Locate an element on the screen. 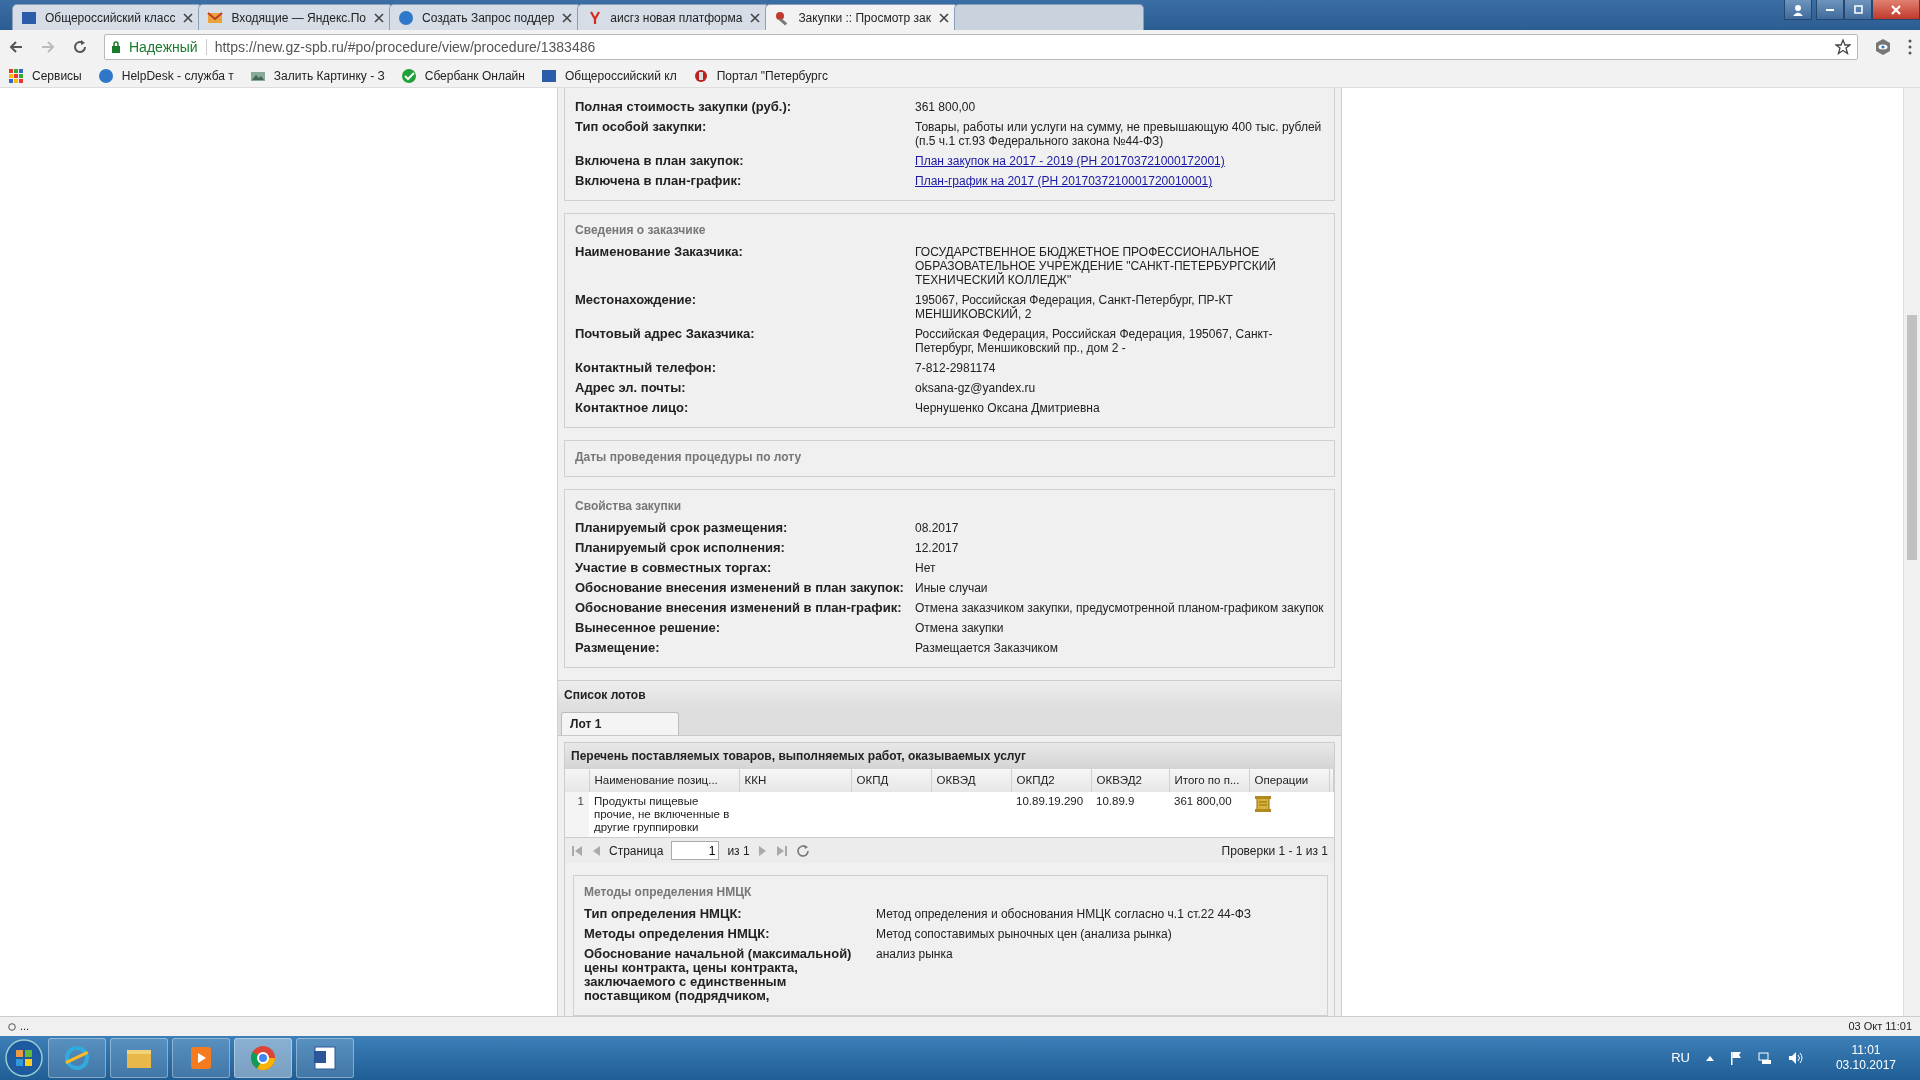 This screenshot has height=1080, width=1920. column-header: ОКПД is located at coordinates (891, 781).